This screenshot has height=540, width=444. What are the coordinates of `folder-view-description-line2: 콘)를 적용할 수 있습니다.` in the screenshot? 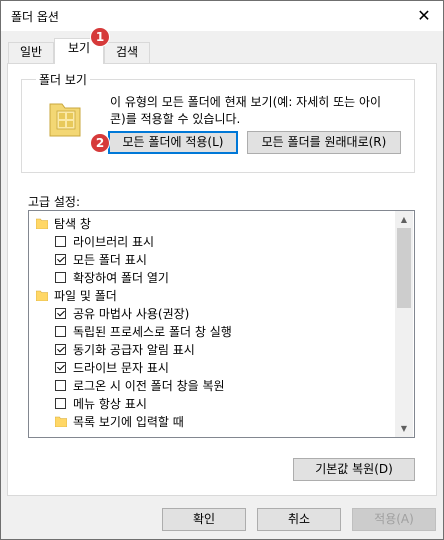 It's located at (175, 119).